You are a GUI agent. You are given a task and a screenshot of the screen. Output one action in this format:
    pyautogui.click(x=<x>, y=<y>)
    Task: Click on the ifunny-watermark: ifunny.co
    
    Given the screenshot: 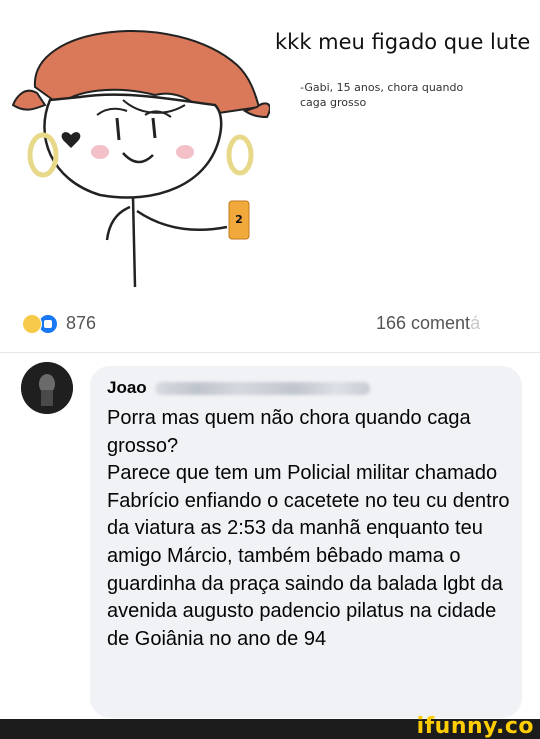 What is the action you would take?
    pyautogui.click(x=475, y=726)
    